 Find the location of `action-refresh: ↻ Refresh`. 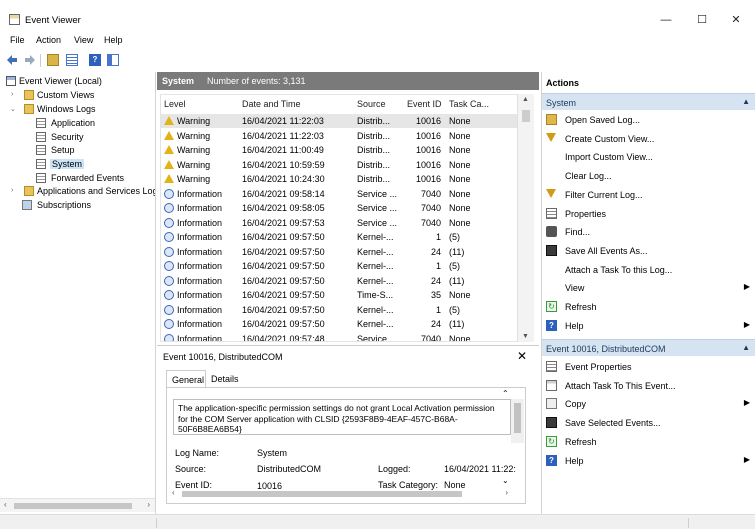

action-refresh: ↻ Refresh is located at coordinates (648, 307).